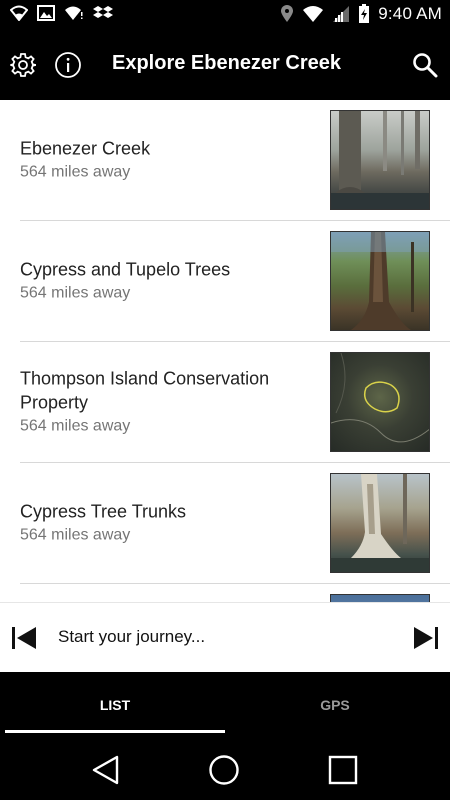  Describe the element at coordinates (165, 523) in the screenshot. I see `list-item-text: Cypress Tree Trunks 564 miles away` at that location.